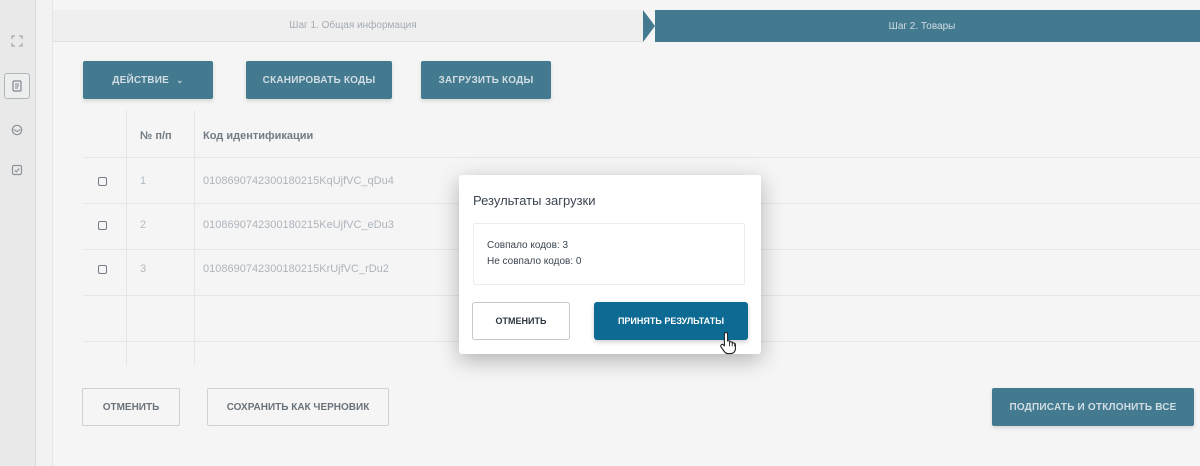  What do you see at coordinates (534, 200) in the screenshot?
I see `dialog-title: Результаты загрузки` at bounding box center [534, 200].